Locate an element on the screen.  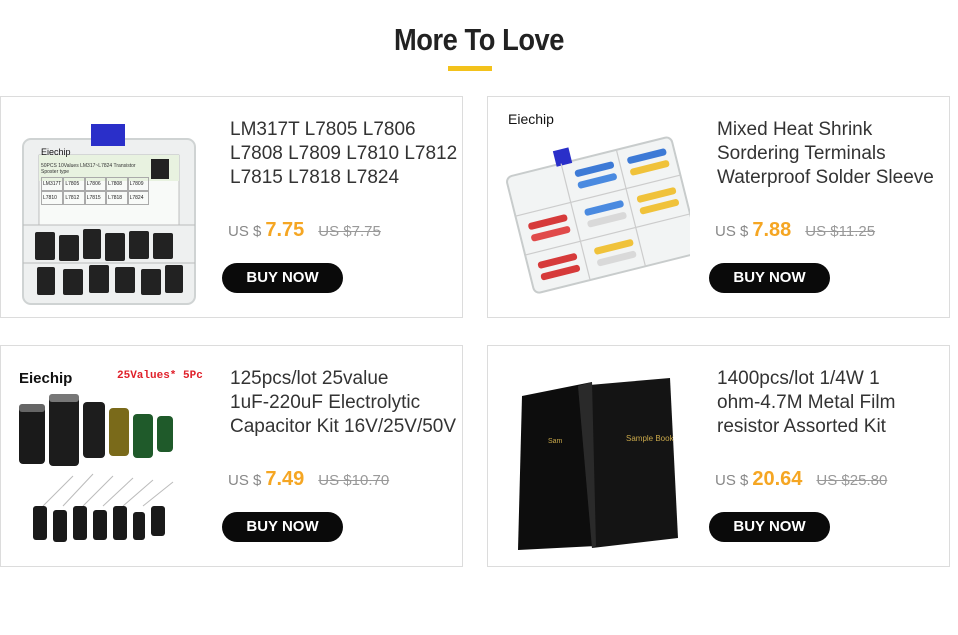
product-image: Eiechip is located at coordinates (595, 207).